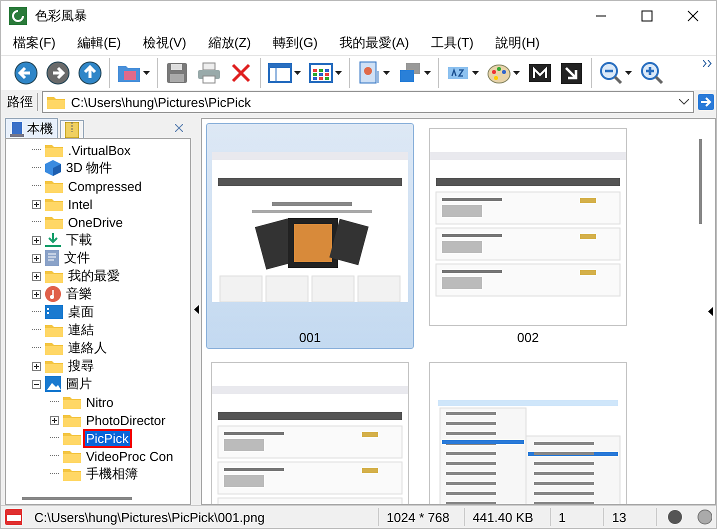 The height and width of the screenshot is (529, 717). What do you see at coordinates (410, 73) in the screenshot?
I see `windows-stack-icon` at bounding box center [410, 73].